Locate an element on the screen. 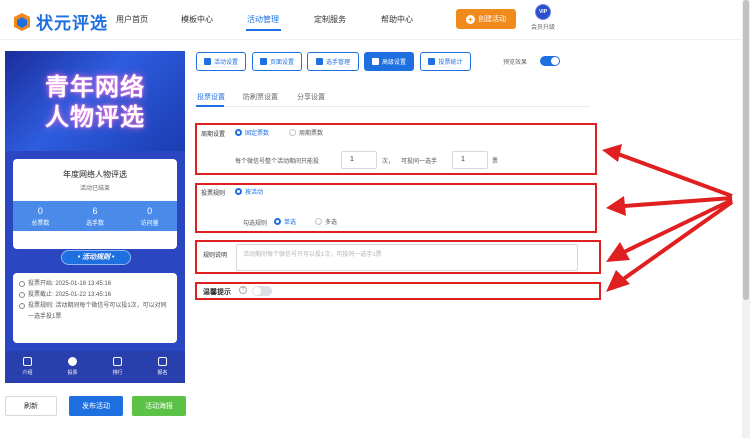 The image size is (750, 438). stat-total-votes: 0 总票数 is located at coordinates (40, 216).